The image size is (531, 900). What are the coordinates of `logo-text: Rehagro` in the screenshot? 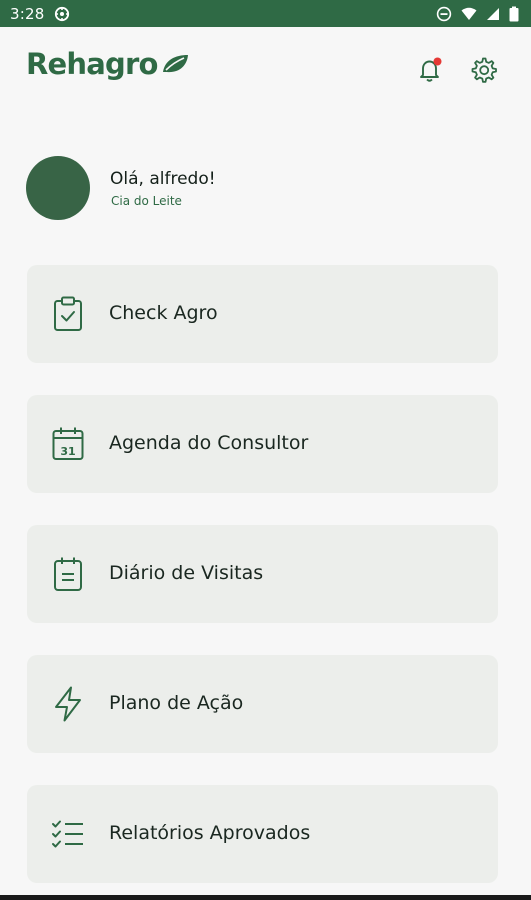 It's located at (92, 64).